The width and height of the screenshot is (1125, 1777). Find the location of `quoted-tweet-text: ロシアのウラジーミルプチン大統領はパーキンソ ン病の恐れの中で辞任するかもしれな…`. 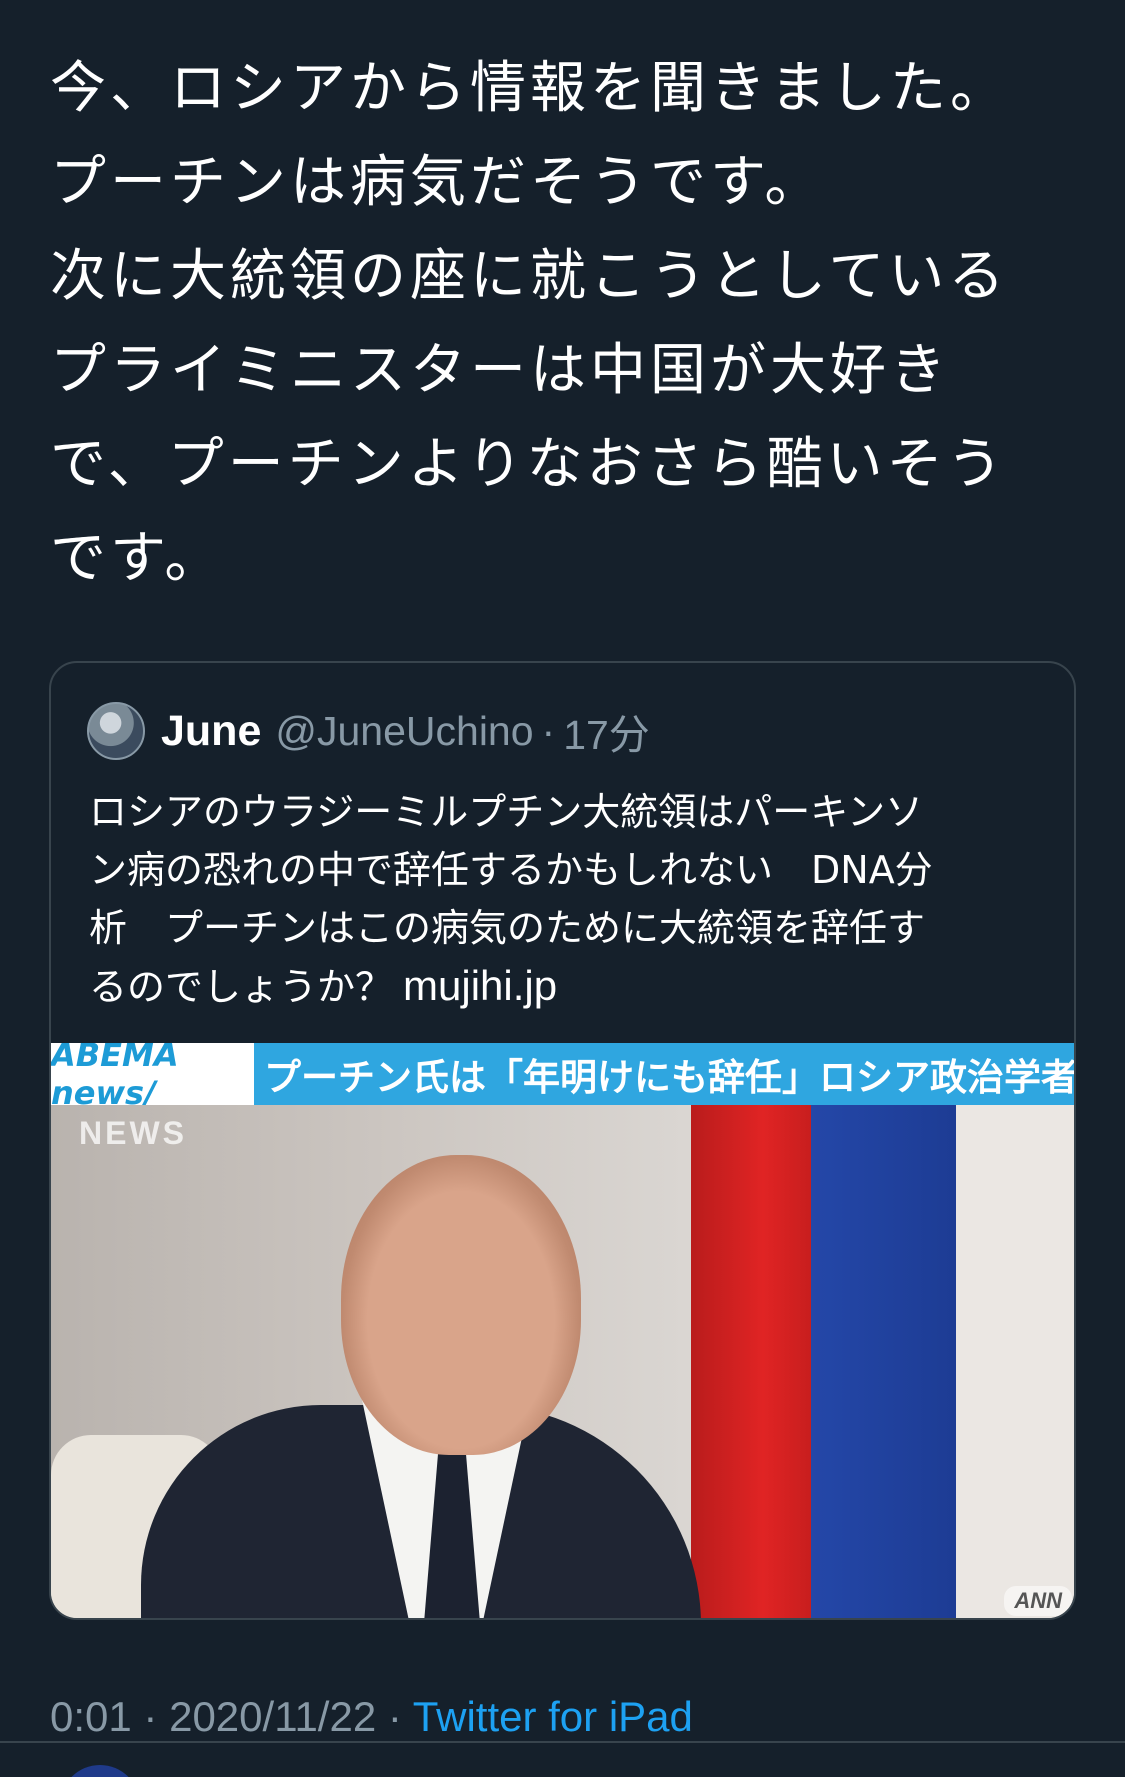

quoted-tweet-text: ロシアのウラジーミルプチン大統領はパーキンソ ン病の恐れの中で辞任するかもしれな… is located at coordinates (564, 899).